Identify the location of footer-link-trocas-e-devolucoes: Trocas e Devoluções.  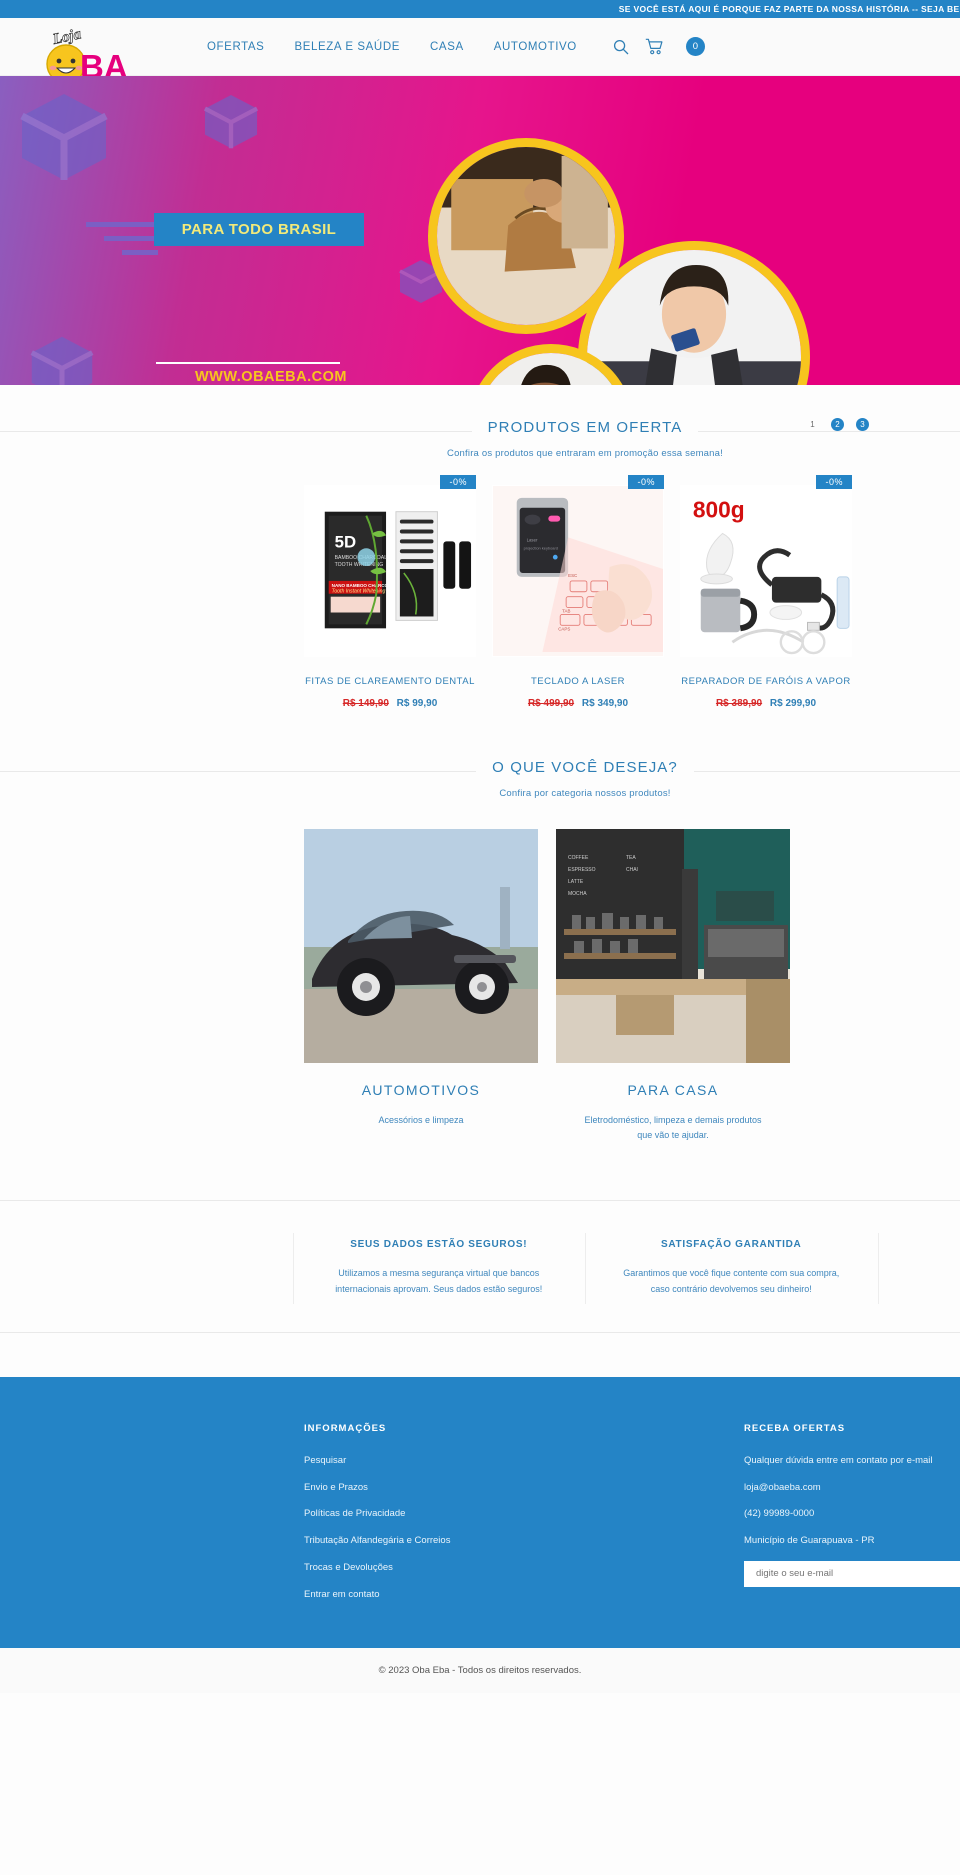
(439, 1568).